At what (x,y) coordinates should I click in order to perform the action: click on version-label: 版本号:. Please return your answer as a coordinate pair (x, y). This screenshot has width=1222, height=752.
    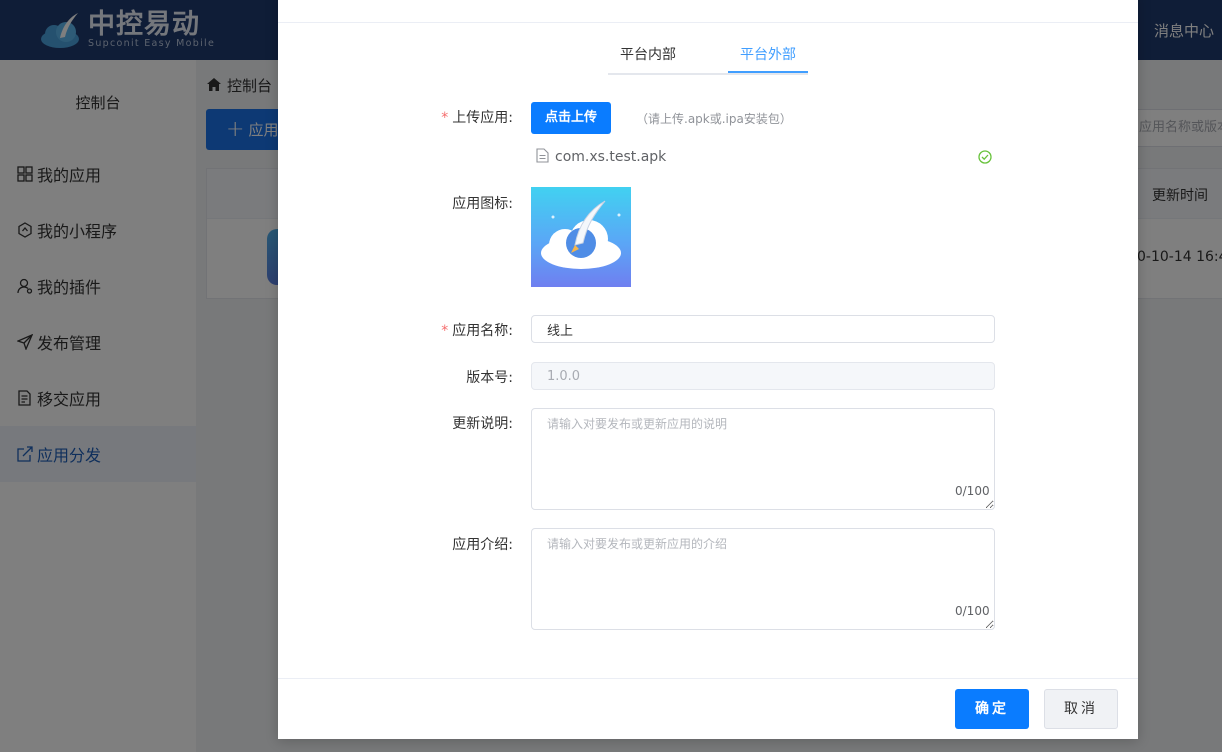
    Looking at the image, I should click on (489, 378).